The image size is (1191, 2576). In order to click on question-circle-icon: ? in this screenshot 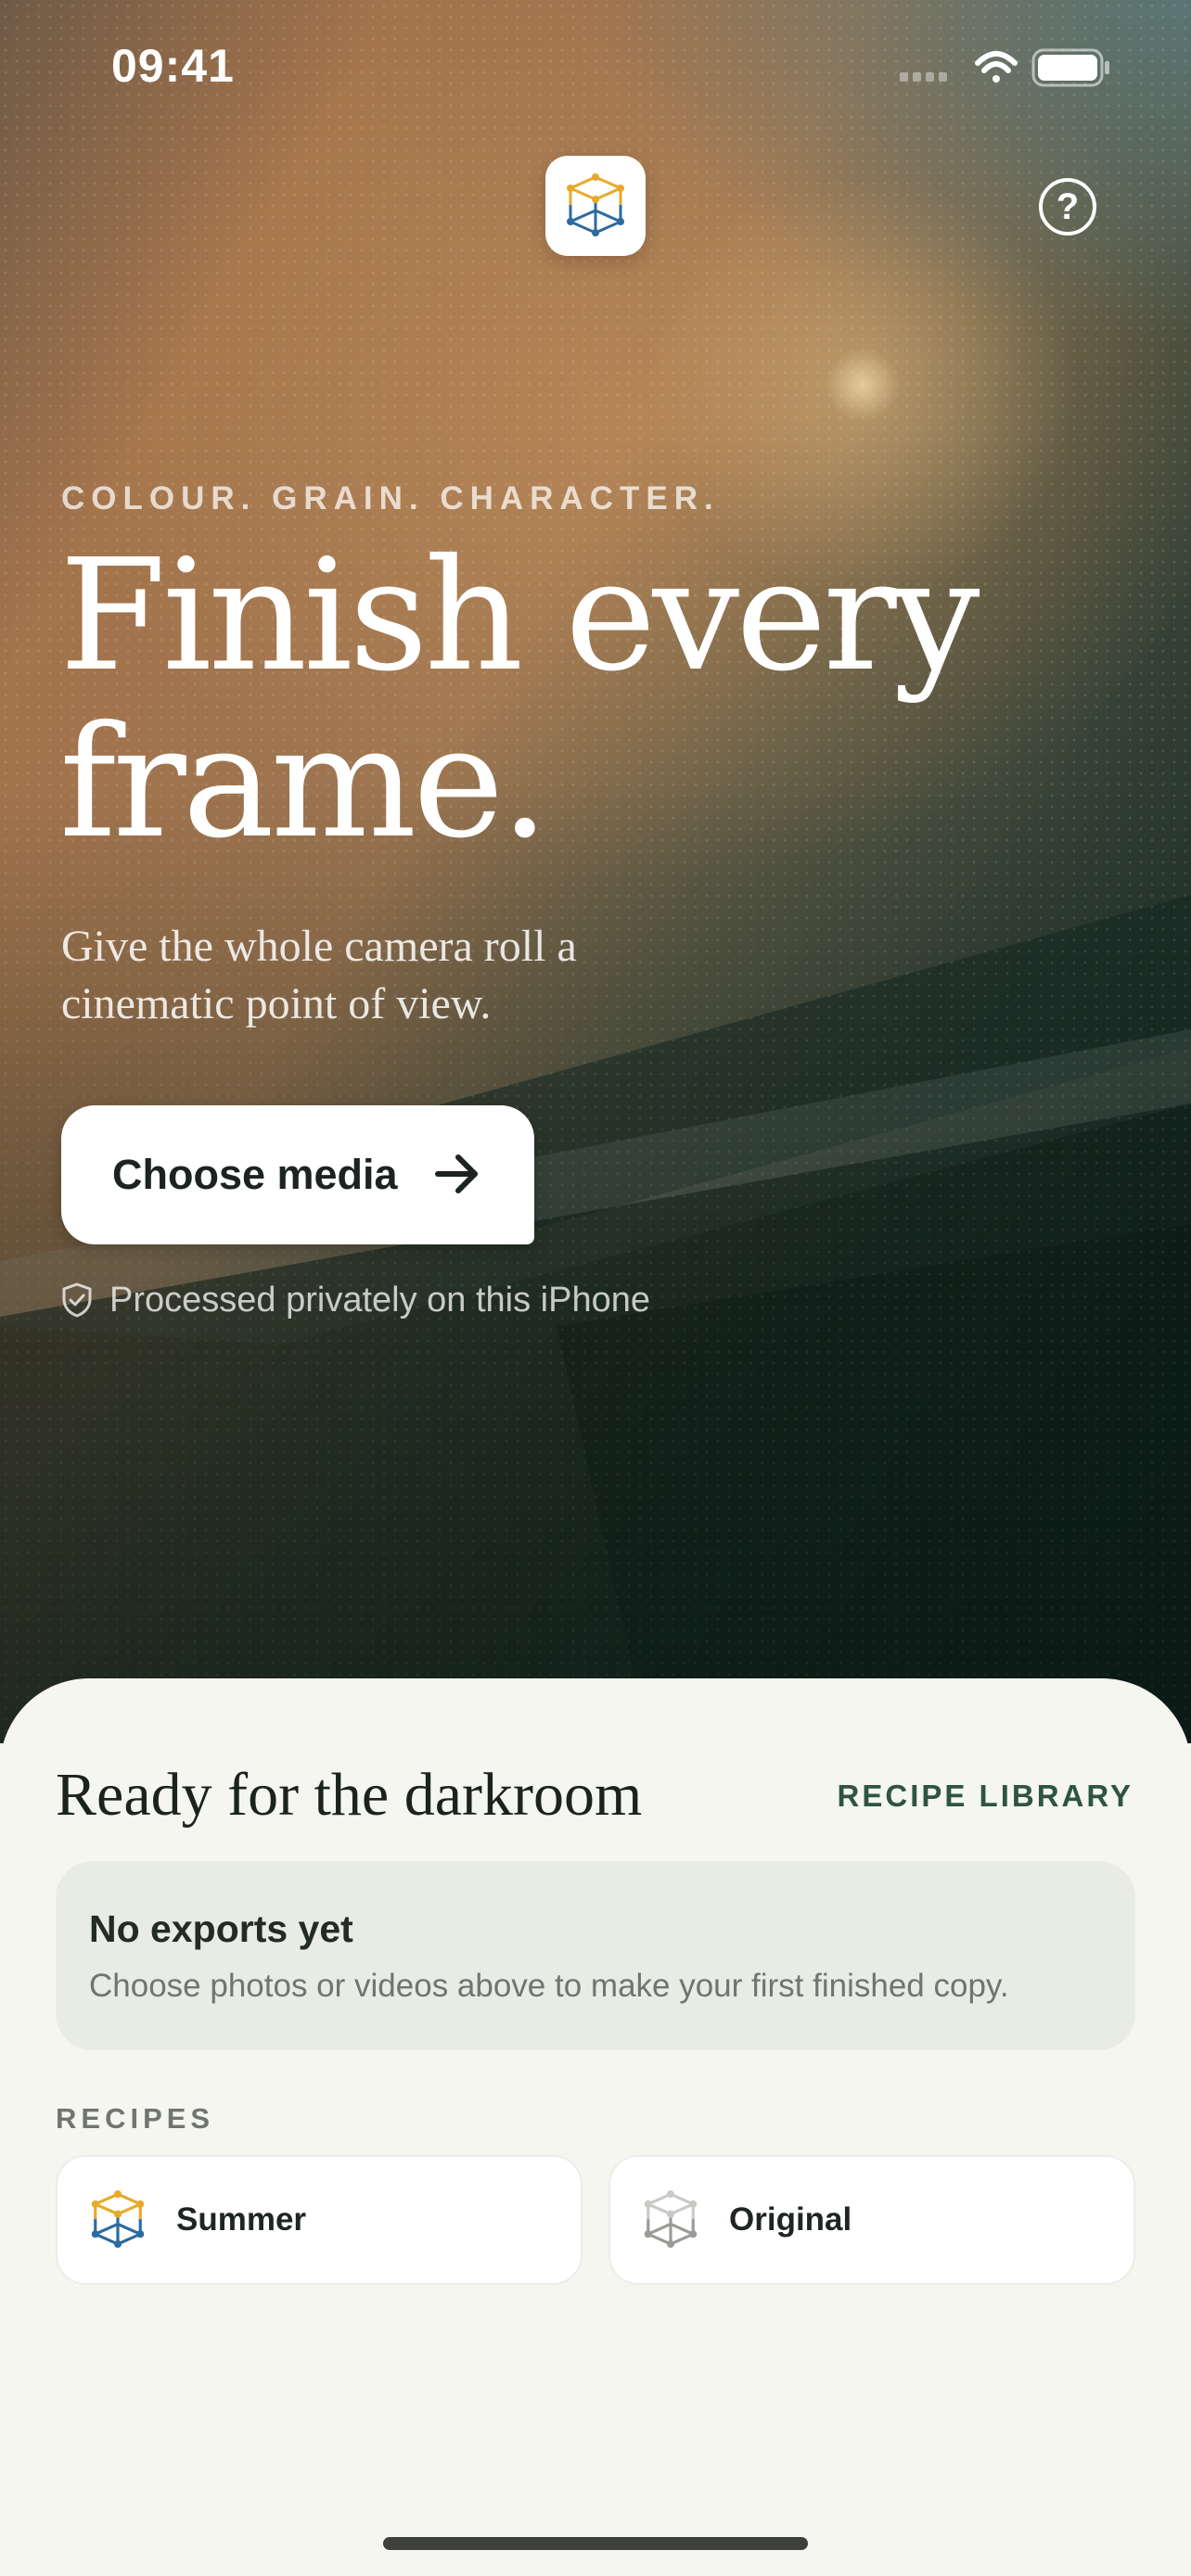, I will do `click(1068, 206)`.